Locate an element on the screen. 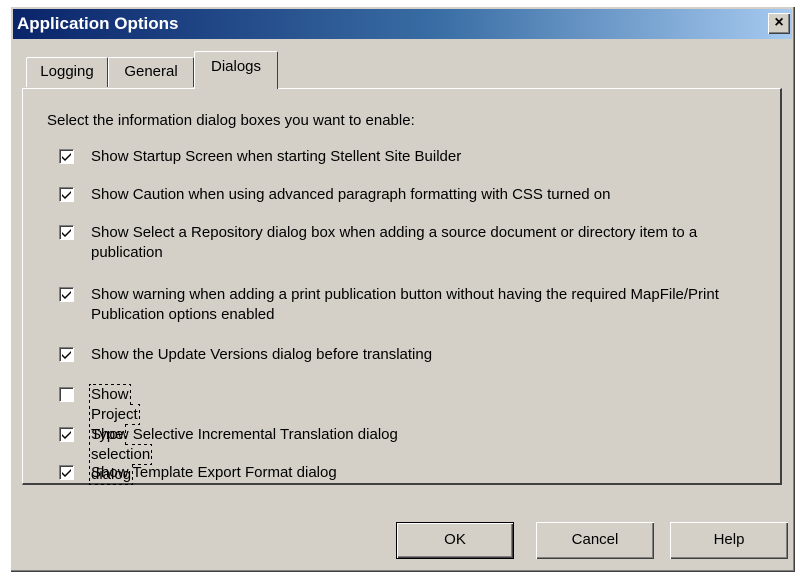  window-title: Application Options is located at coordinates (98, 23).